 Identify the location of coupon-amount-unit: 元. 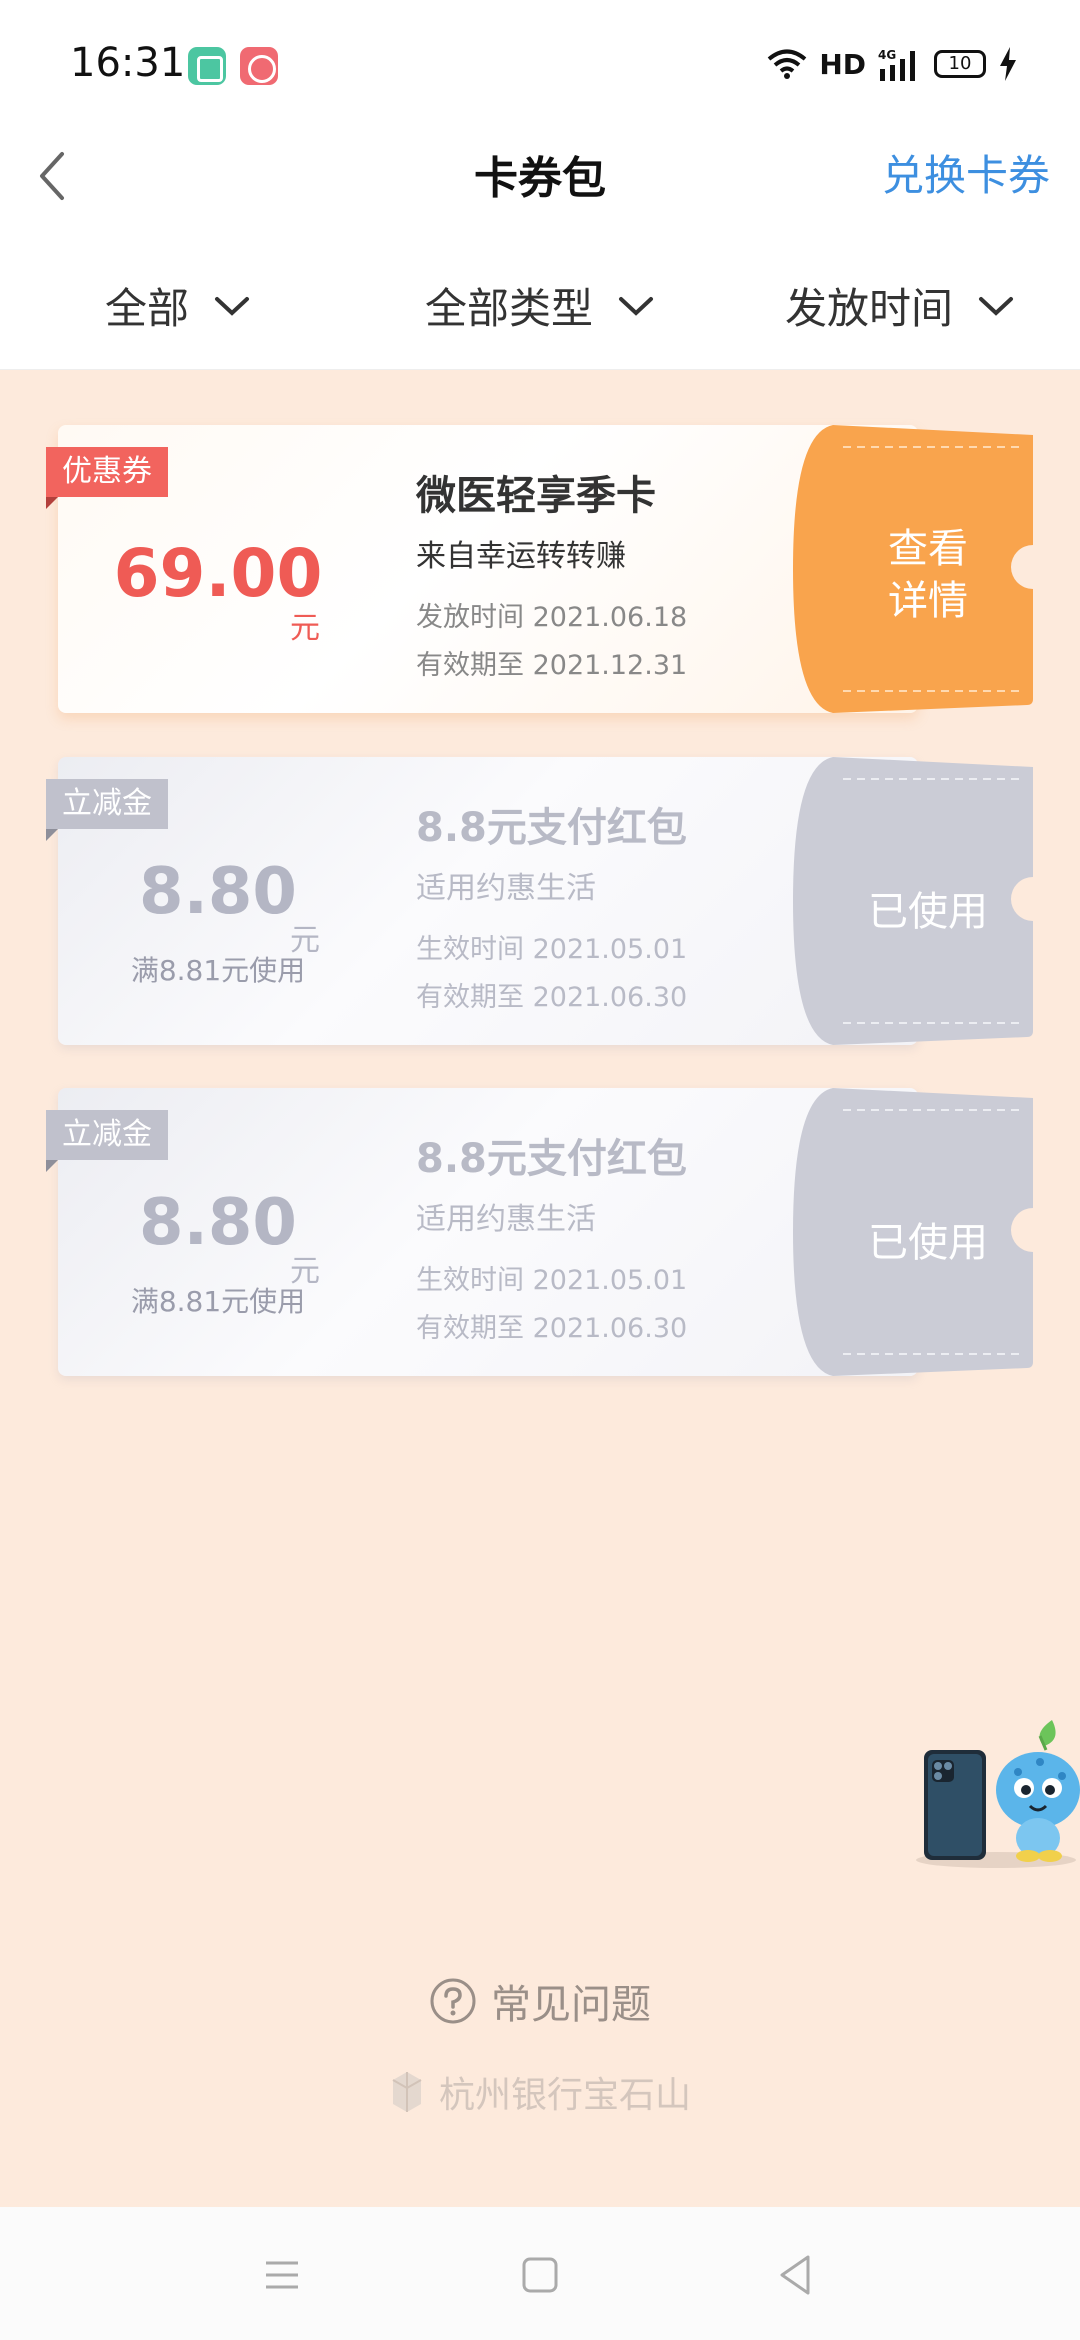
(305, 628).